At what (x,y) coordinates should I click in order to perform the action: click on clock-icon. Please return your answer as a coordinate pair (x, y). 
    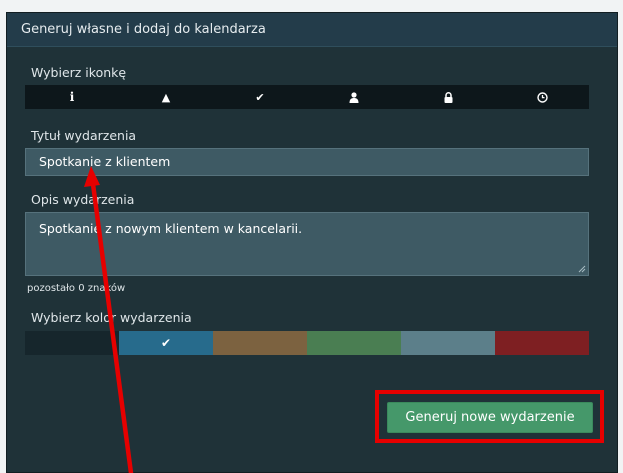
    Looking at the image, I should click on (542, 97).